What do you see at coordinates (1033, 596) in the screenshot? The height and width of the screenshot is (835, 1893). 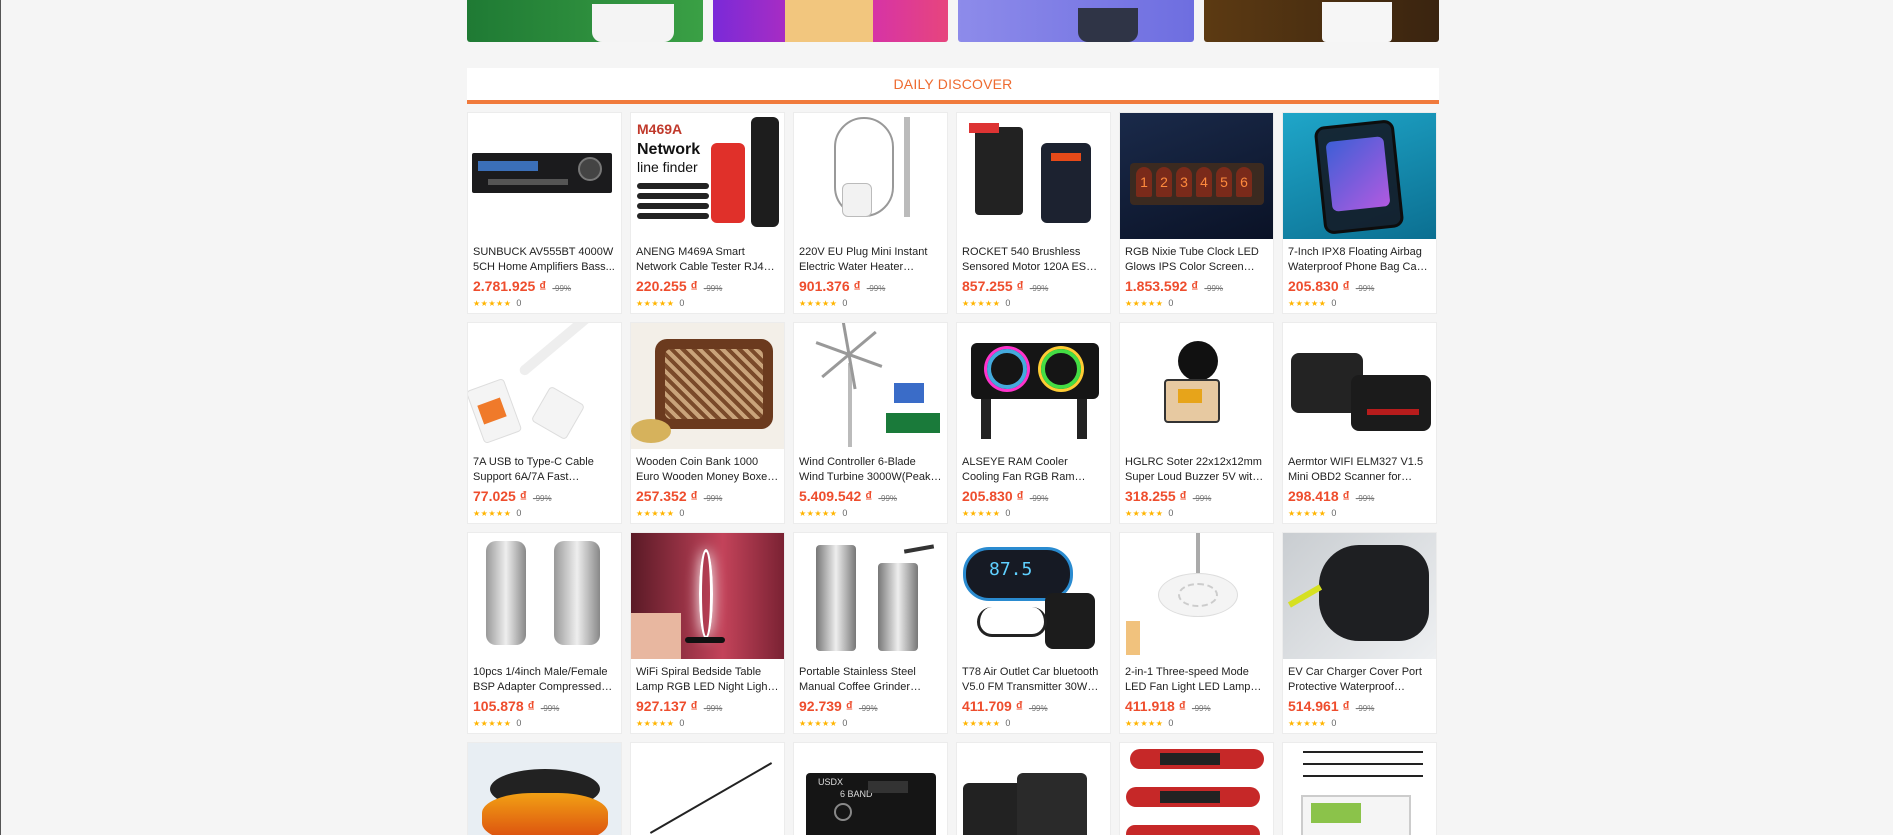 I see `product-image: 87.5` at bounding box center [1033, 596].